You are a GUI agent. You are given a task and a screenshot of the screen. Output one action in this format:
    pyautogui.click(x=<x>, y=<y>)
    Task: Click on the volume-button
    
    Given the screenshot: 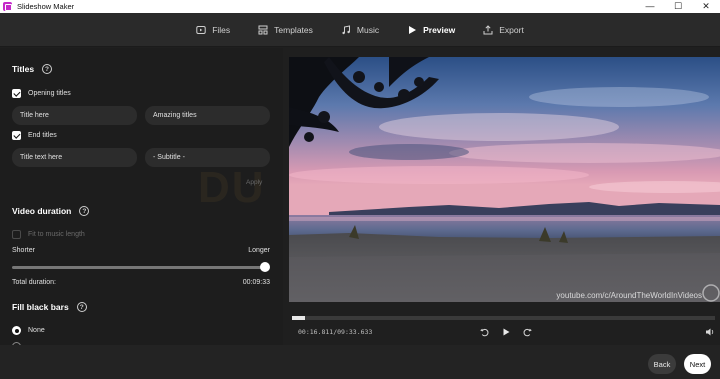 What is the action you would take?
    pyautogui.click(x=710, y=332)
    